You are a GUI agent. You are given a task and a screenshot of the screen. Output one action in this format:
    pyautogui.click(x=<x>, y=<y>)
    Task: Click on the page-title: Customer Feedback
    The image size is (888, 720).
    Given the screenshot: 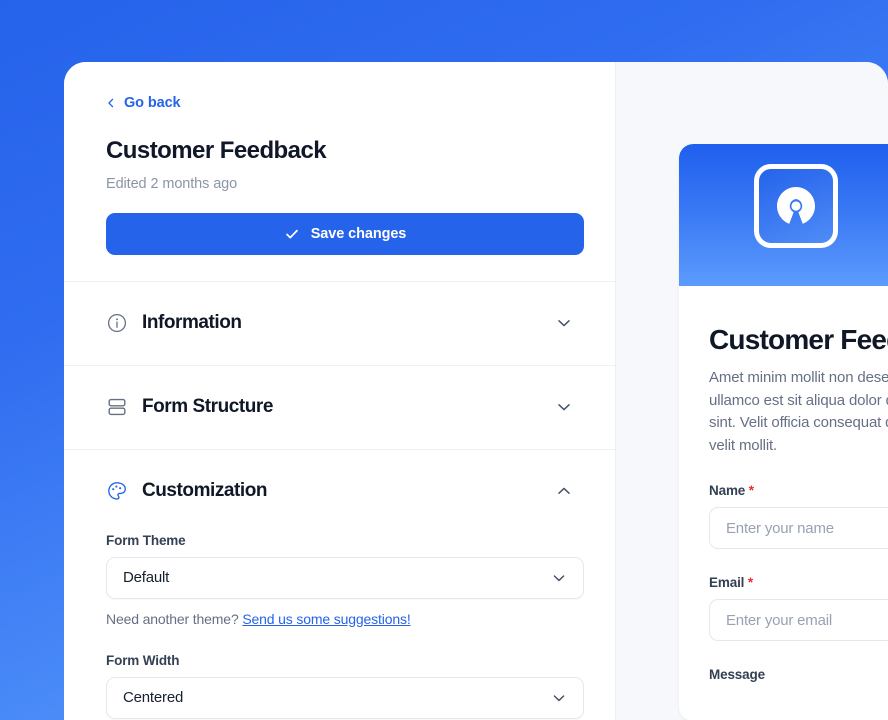 What is the action you would take?
    pyautogui.click(x=216, y=150)
    